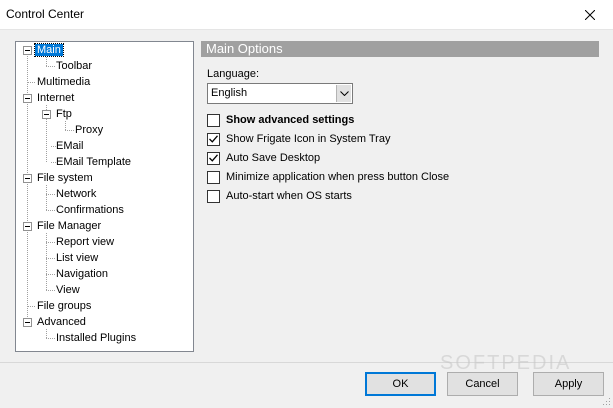  I want to click on tree-item-proxy: Proxy, so click(89, 130).